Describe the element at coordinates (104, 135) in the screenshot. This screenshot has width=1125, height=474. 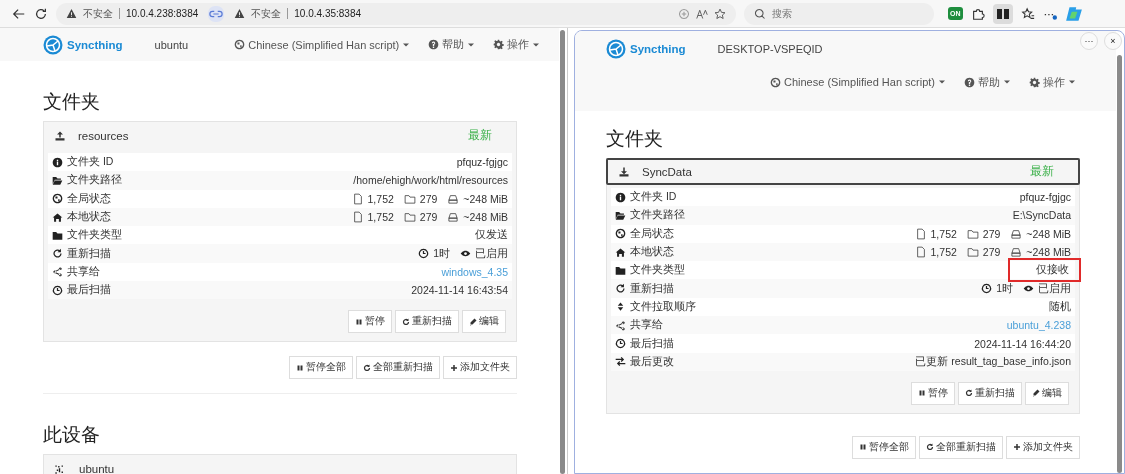
I see `folder-name: resources` at that location.